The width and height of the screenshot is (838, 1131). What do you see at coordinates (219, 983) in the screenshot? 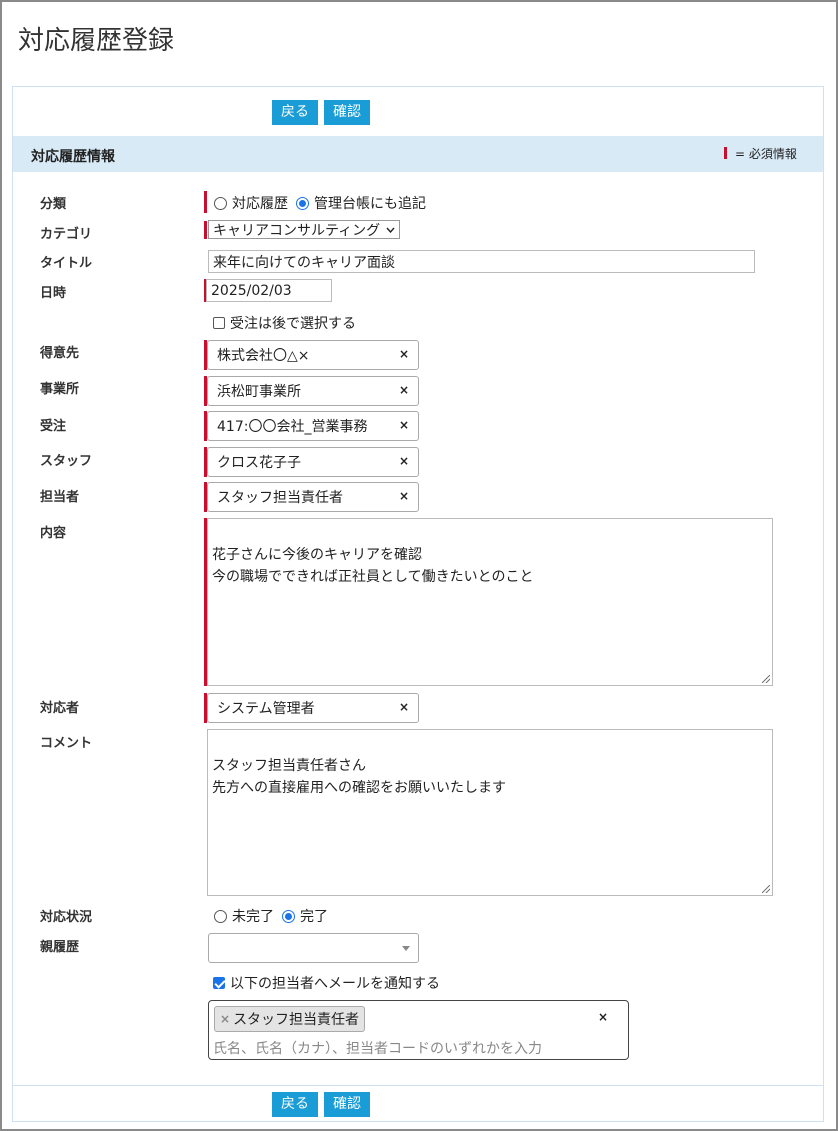
I see `notify-mail-checkbox` at bounding box center [219, 983].